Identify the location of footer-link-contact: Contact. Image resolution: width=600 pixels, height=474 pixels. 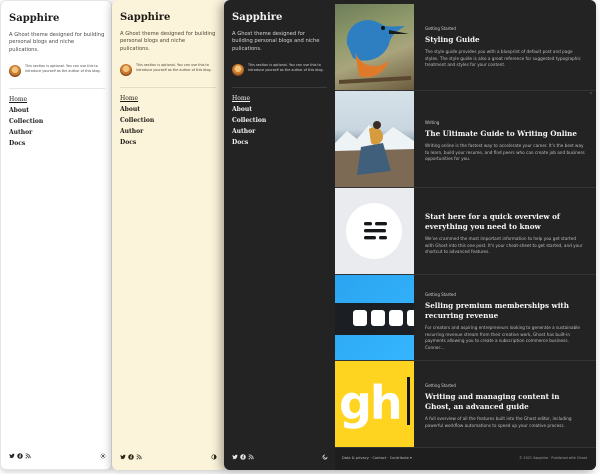
(379, 458).